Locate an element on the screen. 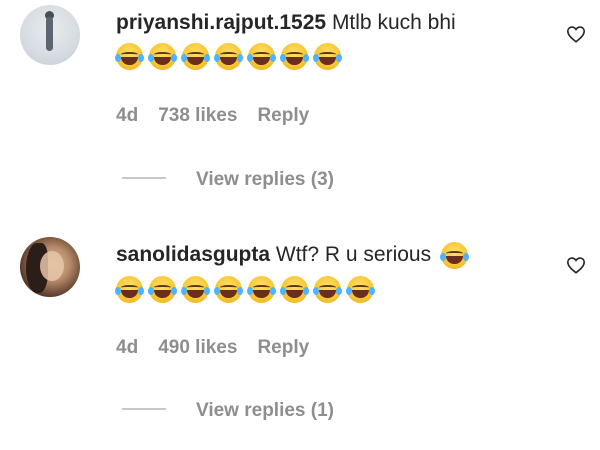  comment-likes: 490 likes is located at coordinates (197, 347).